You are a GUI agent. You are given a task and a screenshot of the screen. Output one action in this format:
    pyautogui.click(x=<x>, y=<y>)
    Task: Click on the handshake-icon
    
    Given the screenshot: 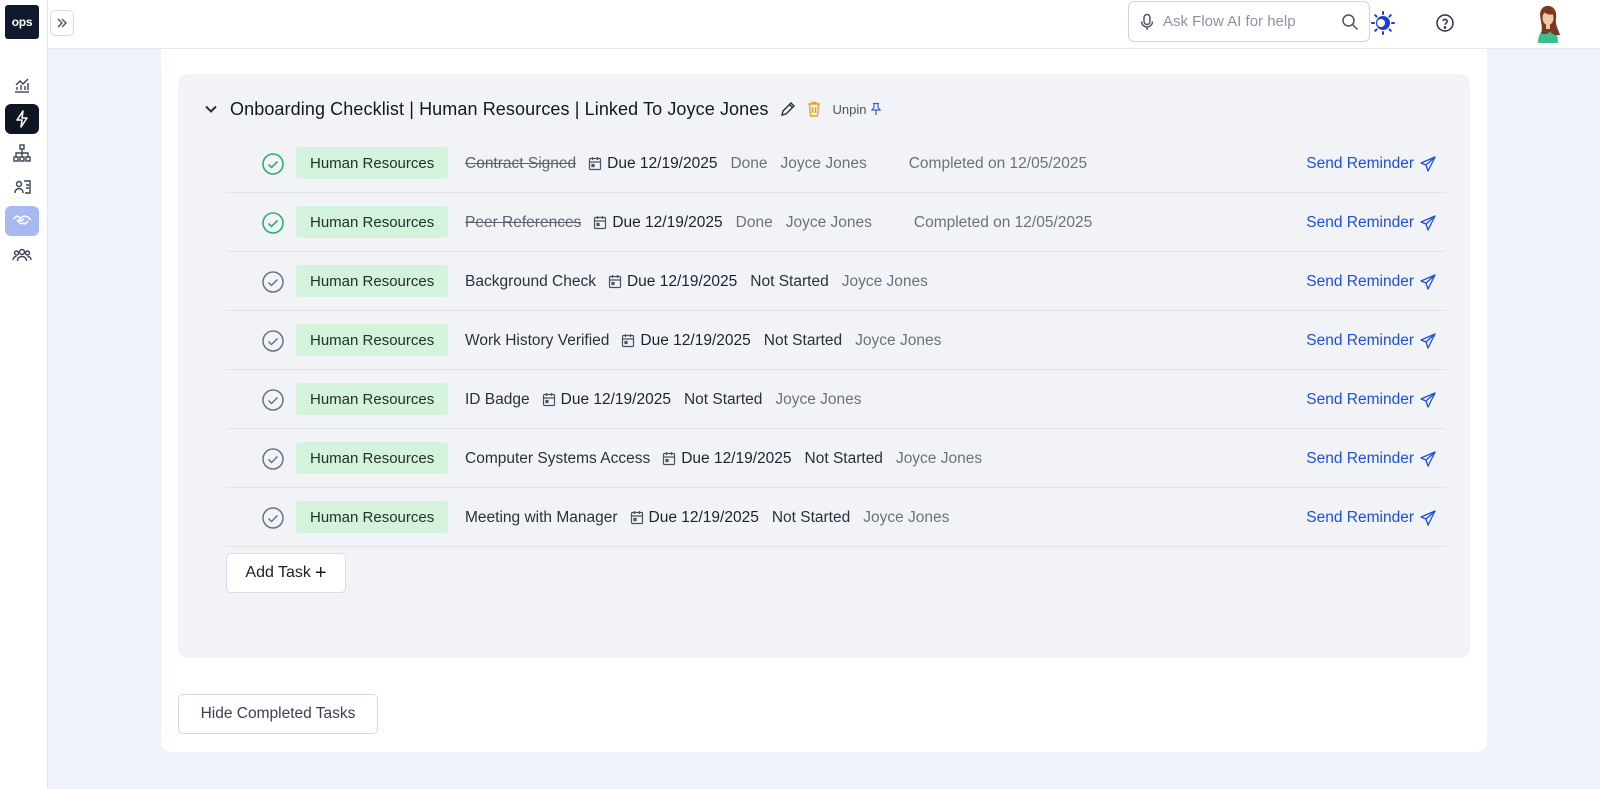 What is the action you would take?
    pyautogui.click(x=22, y=220)
    